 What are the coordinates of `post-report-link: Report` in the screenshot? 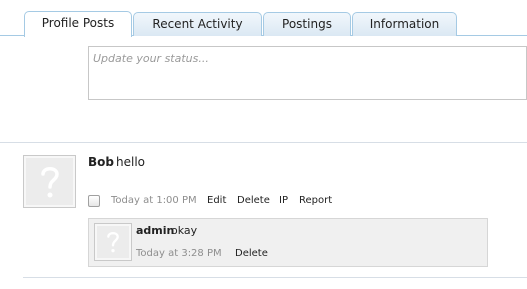 It's located at (315, 200).